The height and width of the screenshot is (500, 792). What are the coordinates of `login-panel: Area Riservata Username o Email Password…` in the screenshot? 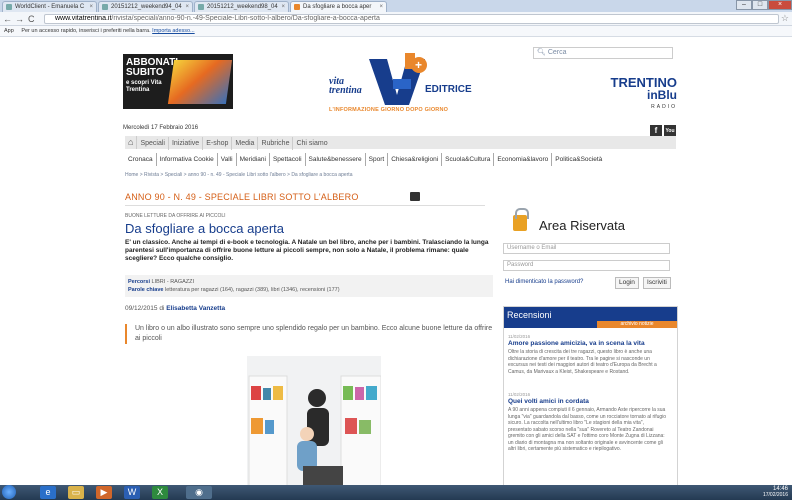 It's located at (590, 250).